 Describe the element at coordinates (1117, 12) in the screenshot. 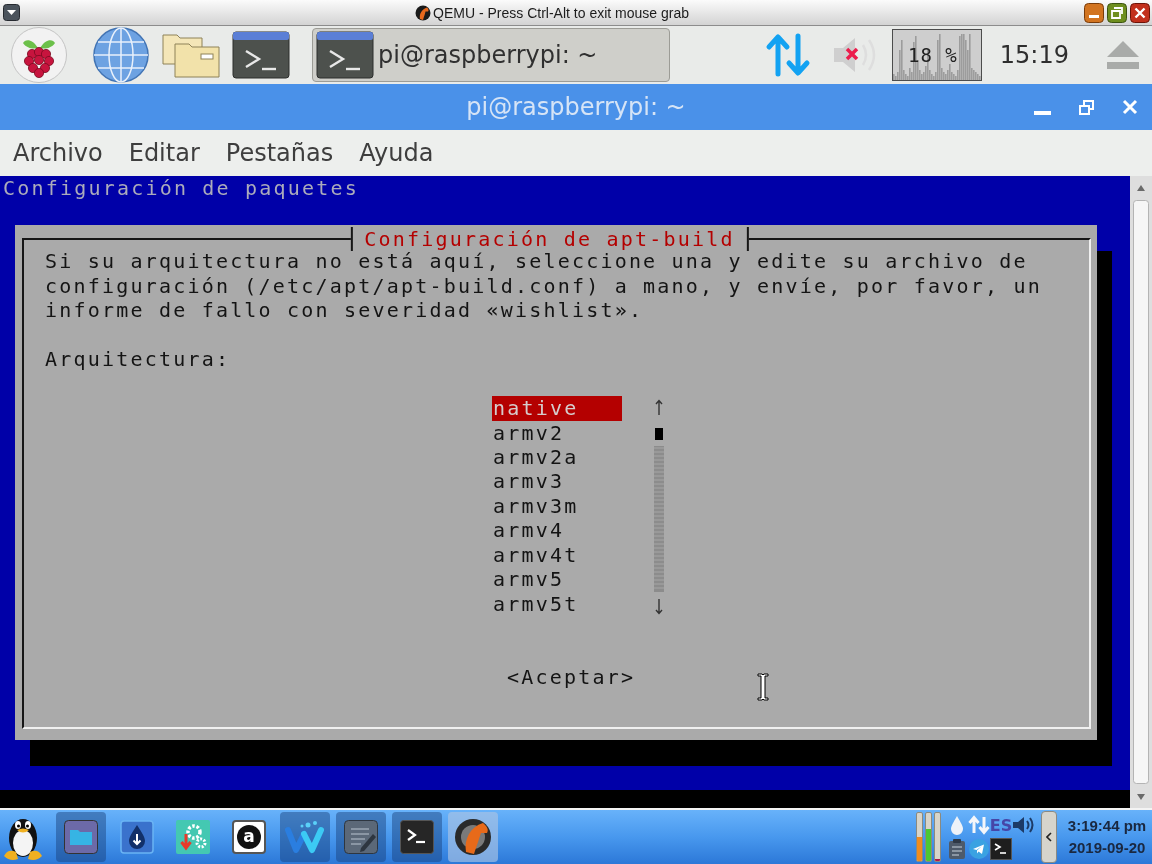

I see `maximize-icon` at that location.